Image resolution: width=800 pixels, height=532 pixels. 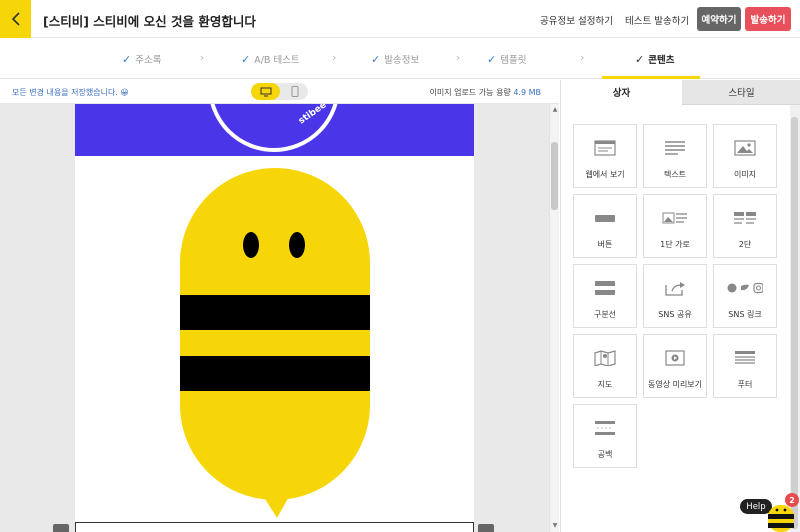 What do you see at coordinates (605, 174) in the screenshot?
I see `block-label: 웹에서 보기` at bounding box center [605, 174].